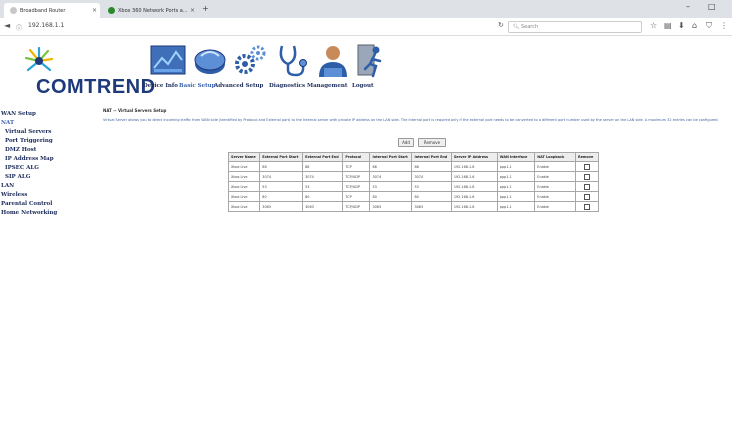 This screenshot has height=446, width=732. I want to click on sidebar-item-virtual-servers: Virtual Servers, so click(28, 132).